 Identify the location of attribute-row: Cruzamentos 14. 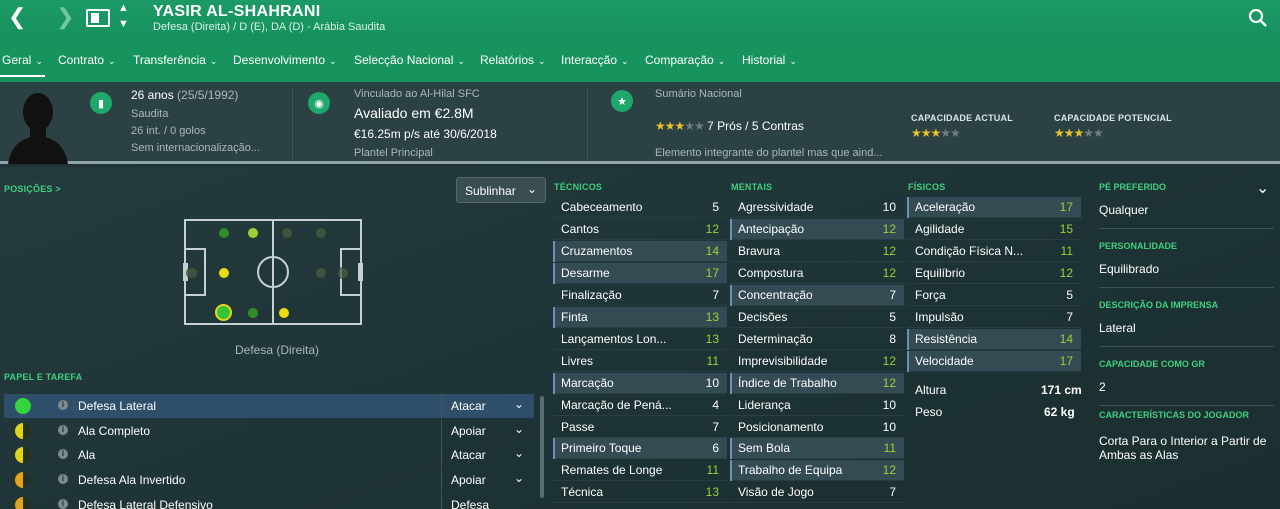
(640, 251).